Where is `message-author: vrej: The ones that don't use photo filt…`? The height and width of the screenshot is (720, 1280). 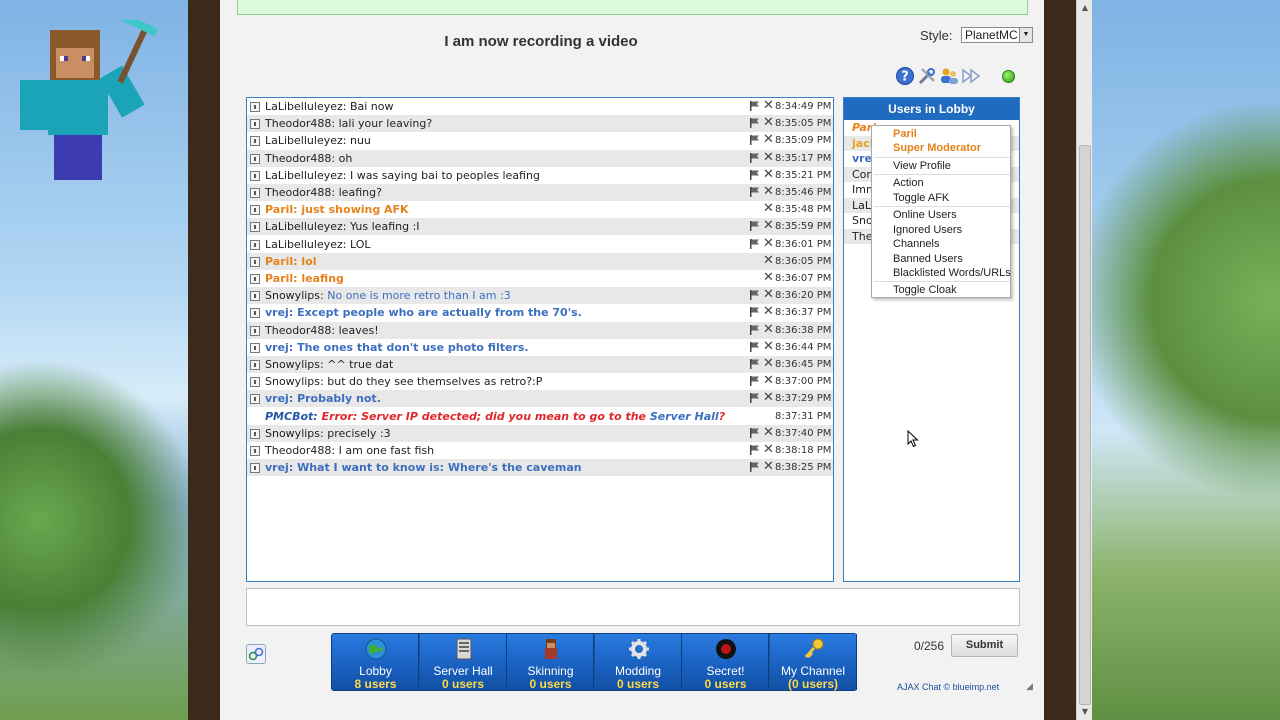
message-author: vrej: The ones that don't use photo filt… is located at coordinates (397, 347).